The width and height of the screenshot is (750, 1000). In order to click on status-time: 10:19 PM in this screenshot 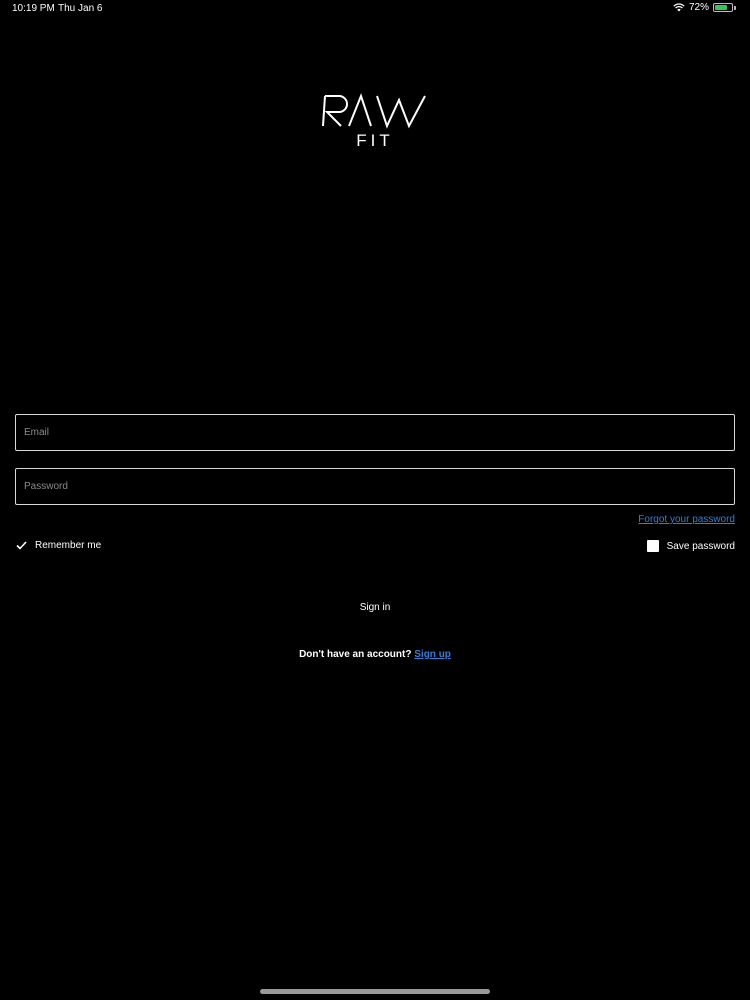, I will do `click(33, 8)`.